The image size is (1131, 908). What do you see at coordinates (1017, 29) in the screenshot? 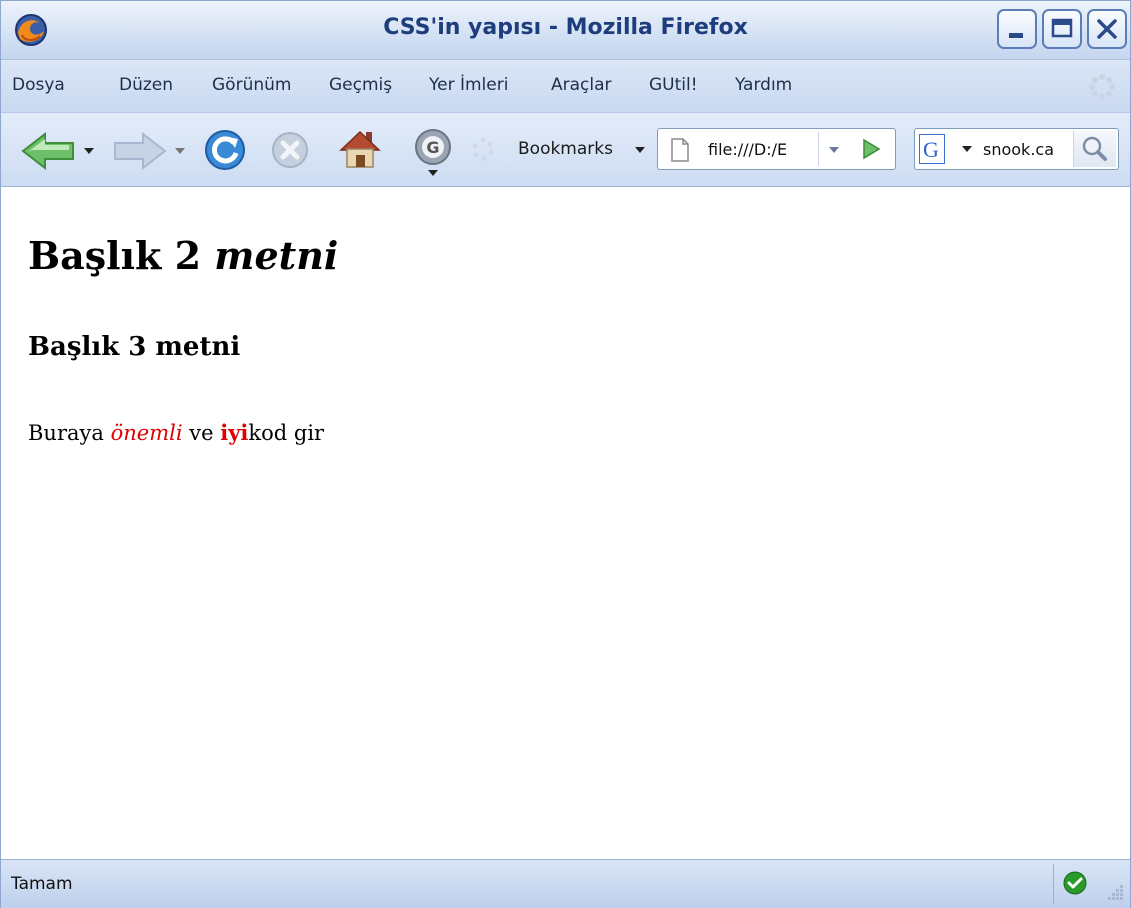
I see `minimize-button` at bounding box center [1017, 29].